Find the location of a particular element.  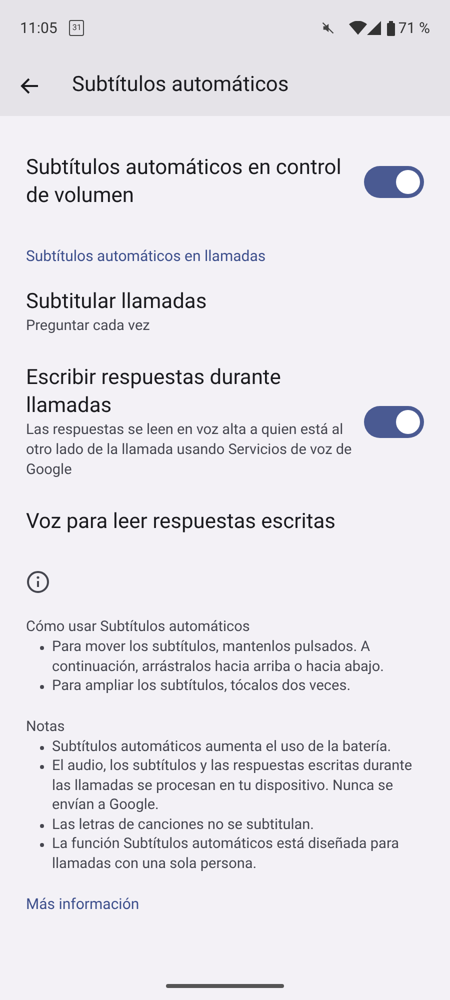

setting-row: Subtítulos automáticos en control de volumen is located at coordinates (225, 182).